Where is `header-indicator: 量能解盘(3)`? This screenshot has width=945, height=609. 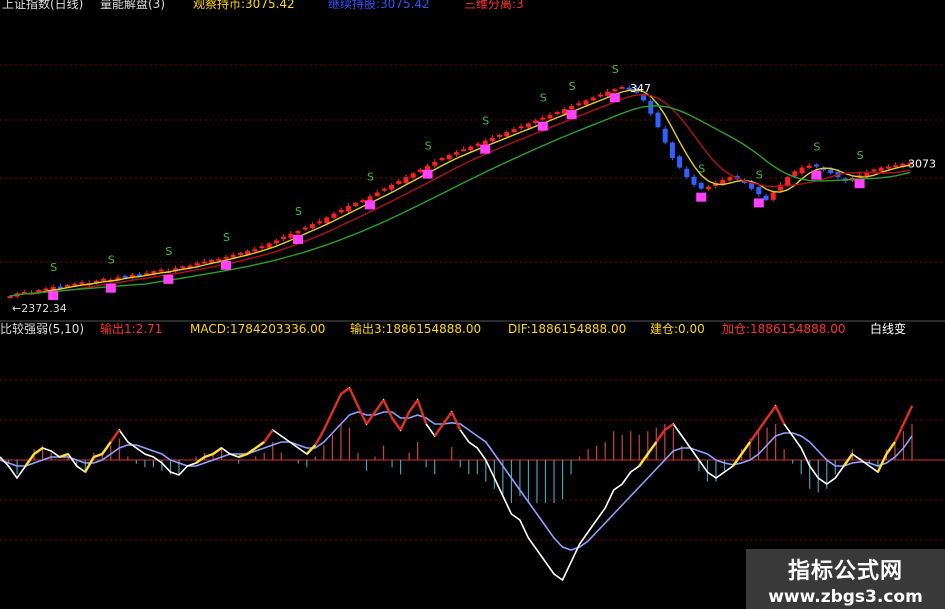
header-indicator: 量能解盘(3) is located at coordinates (132, 5).